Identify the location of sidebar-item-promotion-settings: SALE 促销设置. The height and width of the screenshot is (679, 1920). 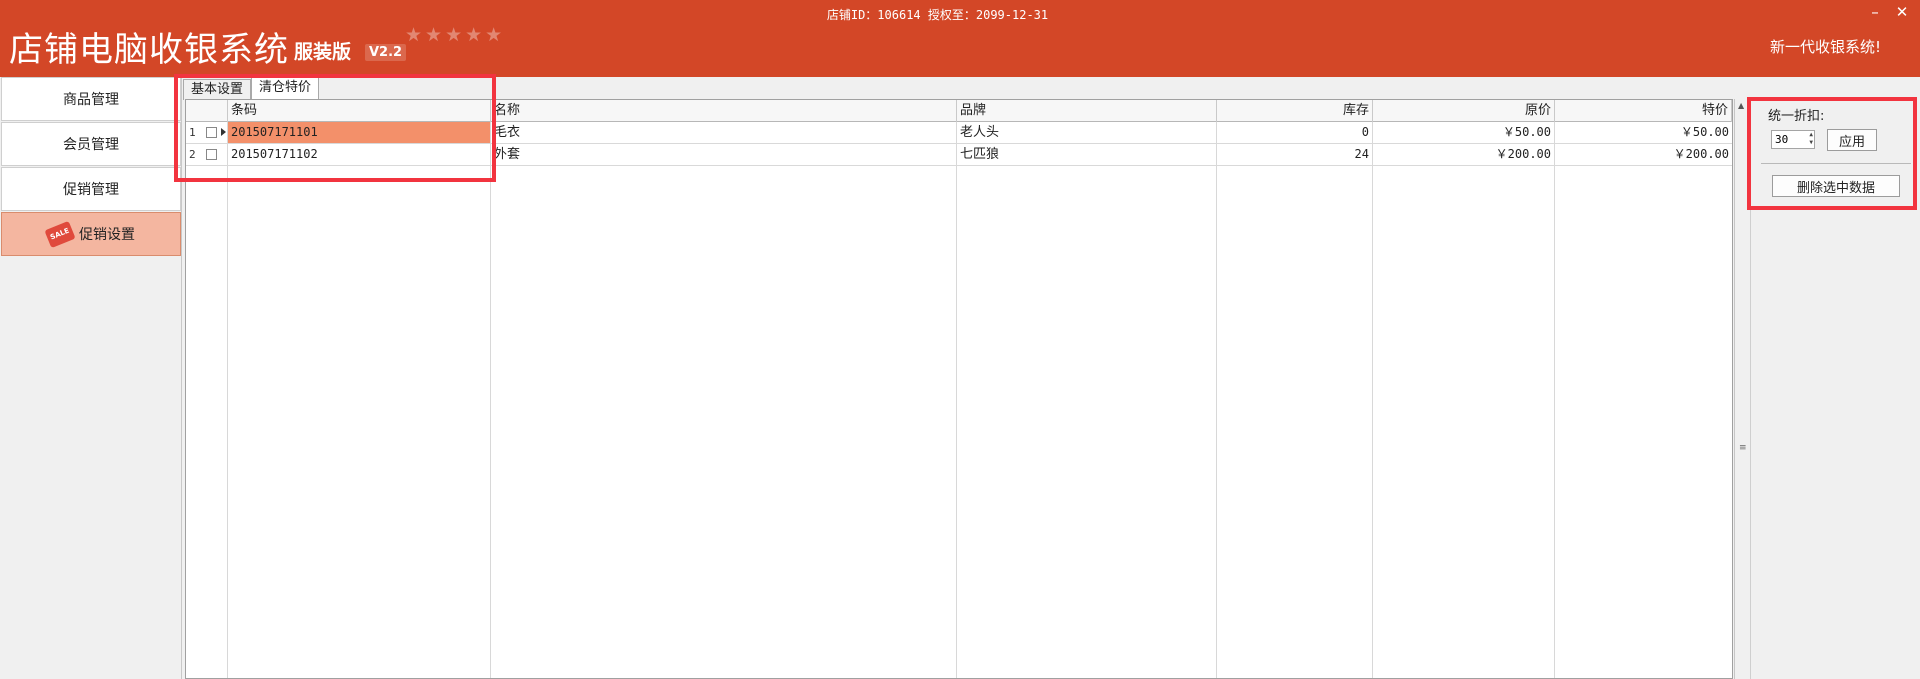
(91, 234).